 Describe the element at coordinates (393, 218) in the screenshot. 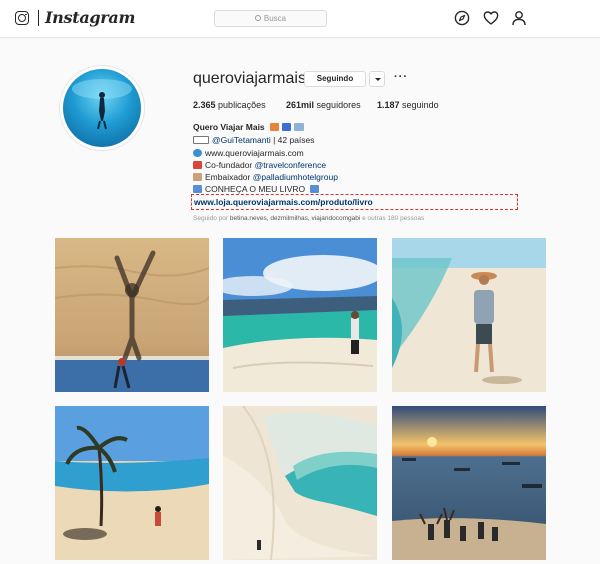

I see `followed-by-suffix: e outras 180 pessoas` at that location.